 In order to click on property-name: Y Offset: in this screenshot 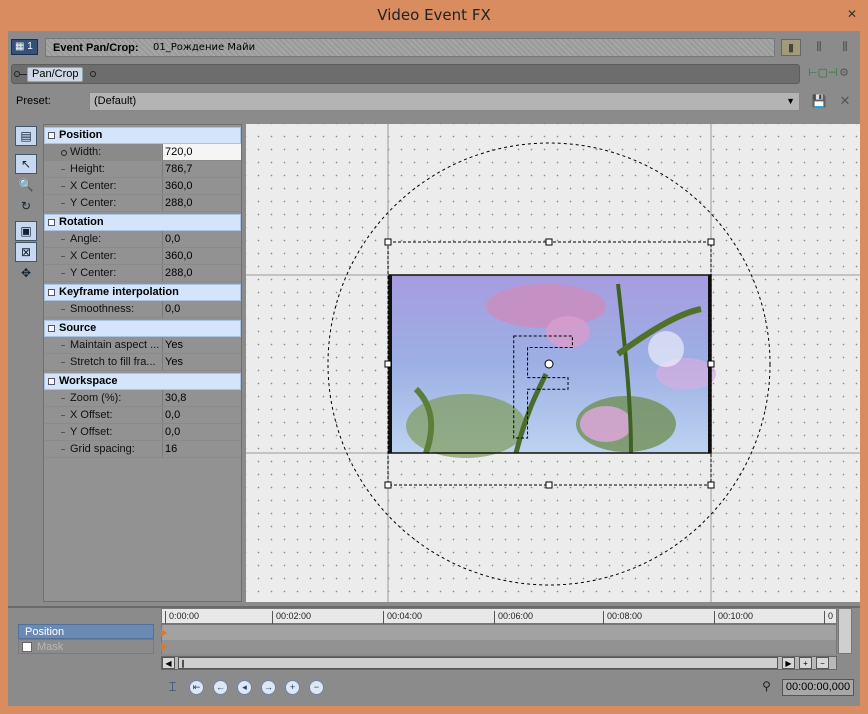, I will do `click(102, 432)`.